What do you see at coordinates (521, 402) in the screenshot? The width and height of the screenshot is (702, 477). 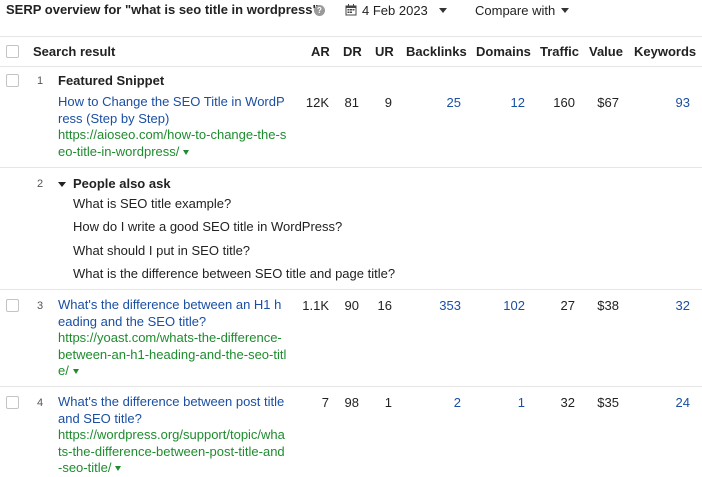 I see `domains-value: 1` at bounding box center [521, 402].